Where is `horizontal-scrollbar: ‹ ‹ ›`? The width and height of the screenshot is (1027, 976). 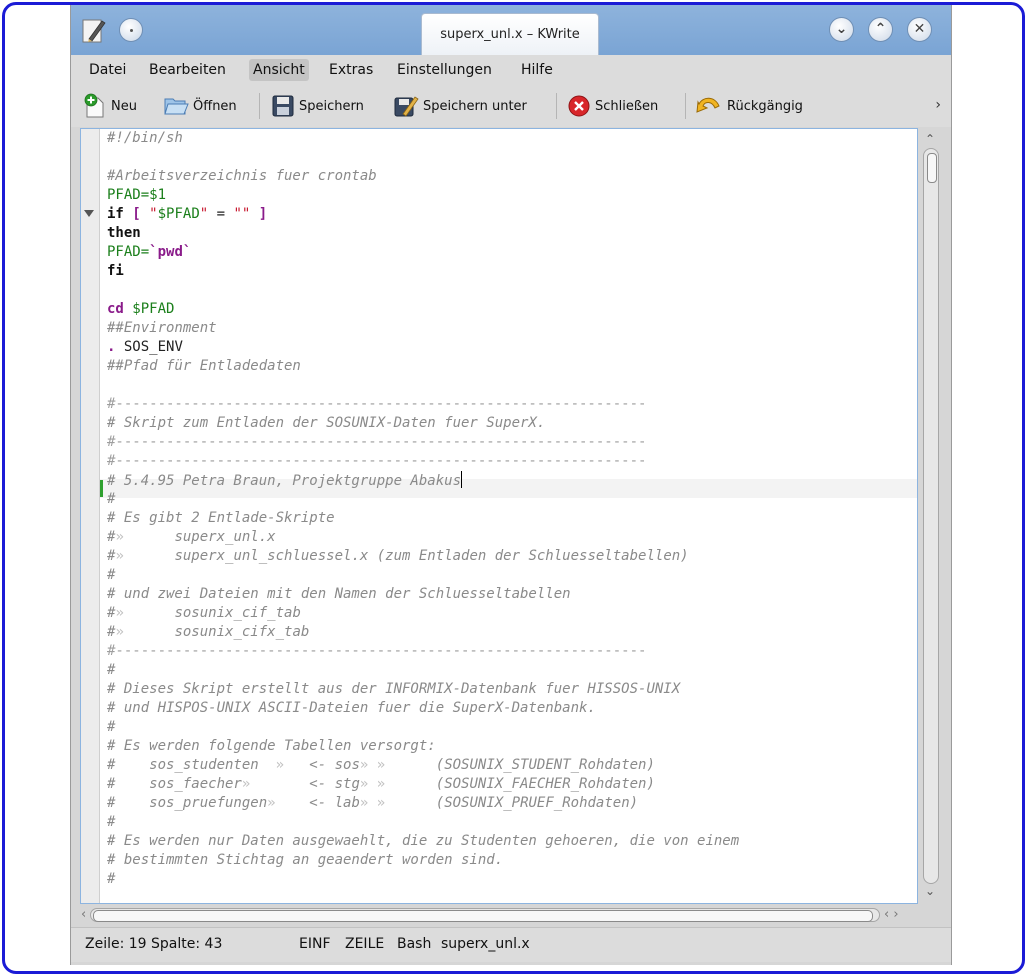 horizontal-scrollbar: ‹ ‹ › is located at coordinates (499, 915).